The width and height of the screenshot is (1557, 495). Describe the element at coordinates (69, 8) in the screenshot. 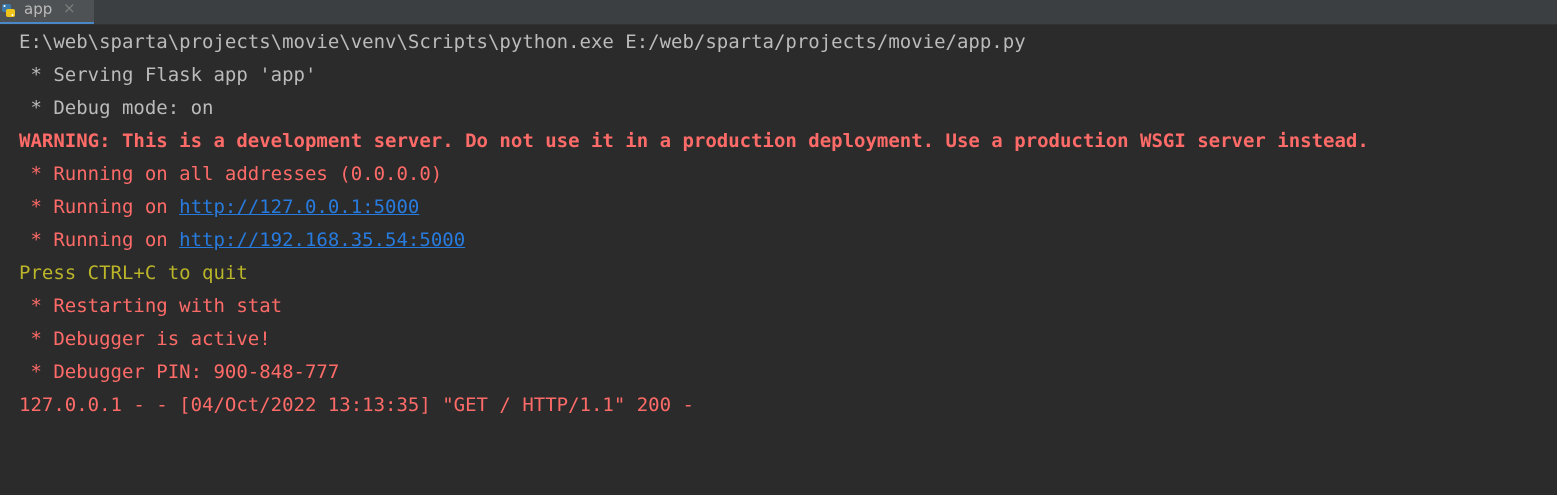

I see `close-icon: ×` at that location.